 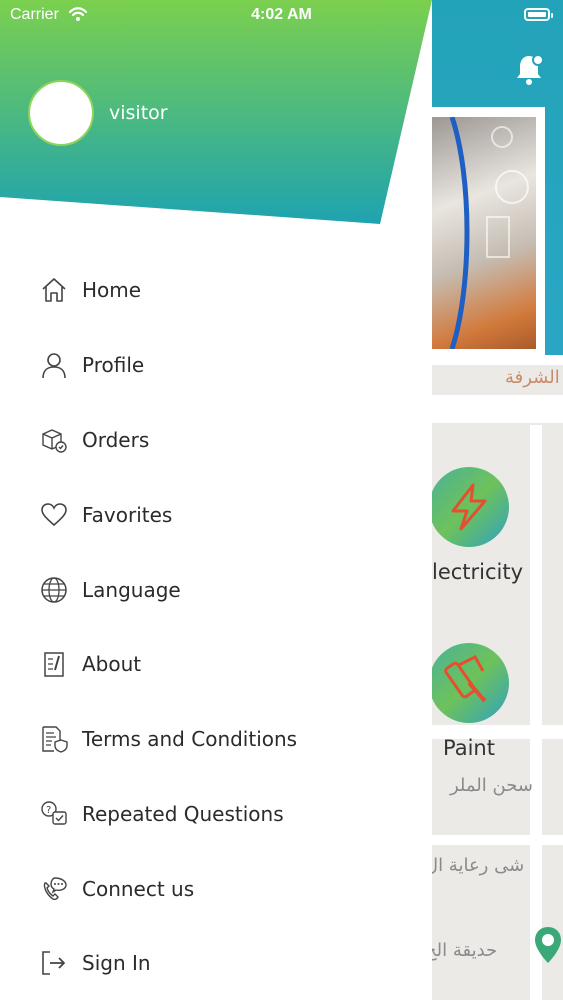 What do you see at coordinates (112, 664) in the screenshot?
I see `menu-label: About` at bounding box center [112, 664].